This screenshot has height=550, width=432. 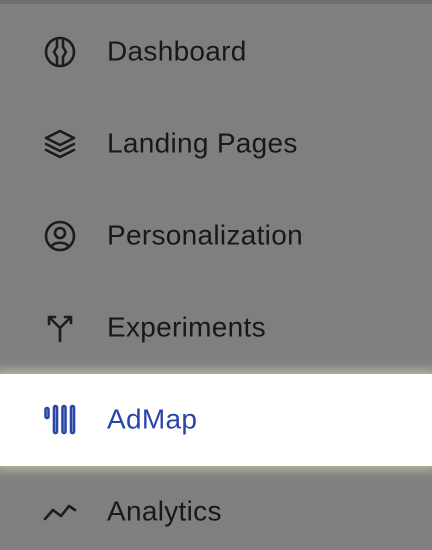 I want to click on top-divider, so click(x=216, y=2).